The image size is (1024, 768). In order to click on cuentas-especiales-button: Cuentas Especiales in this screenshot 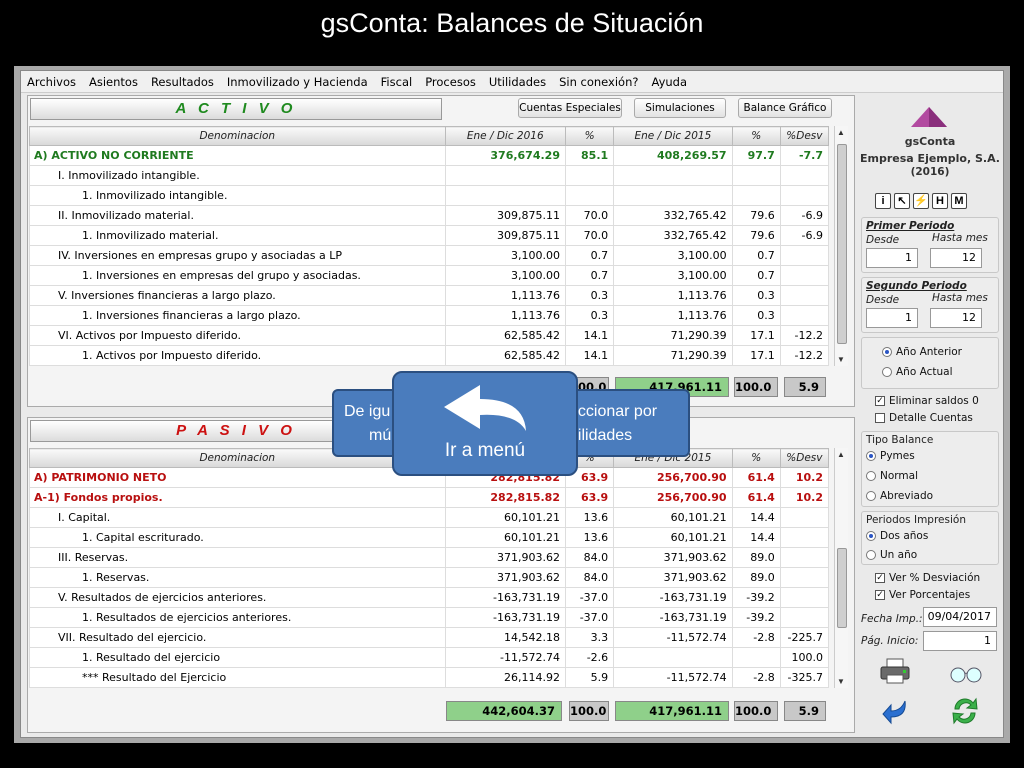, I will do `click(570, 108)`.